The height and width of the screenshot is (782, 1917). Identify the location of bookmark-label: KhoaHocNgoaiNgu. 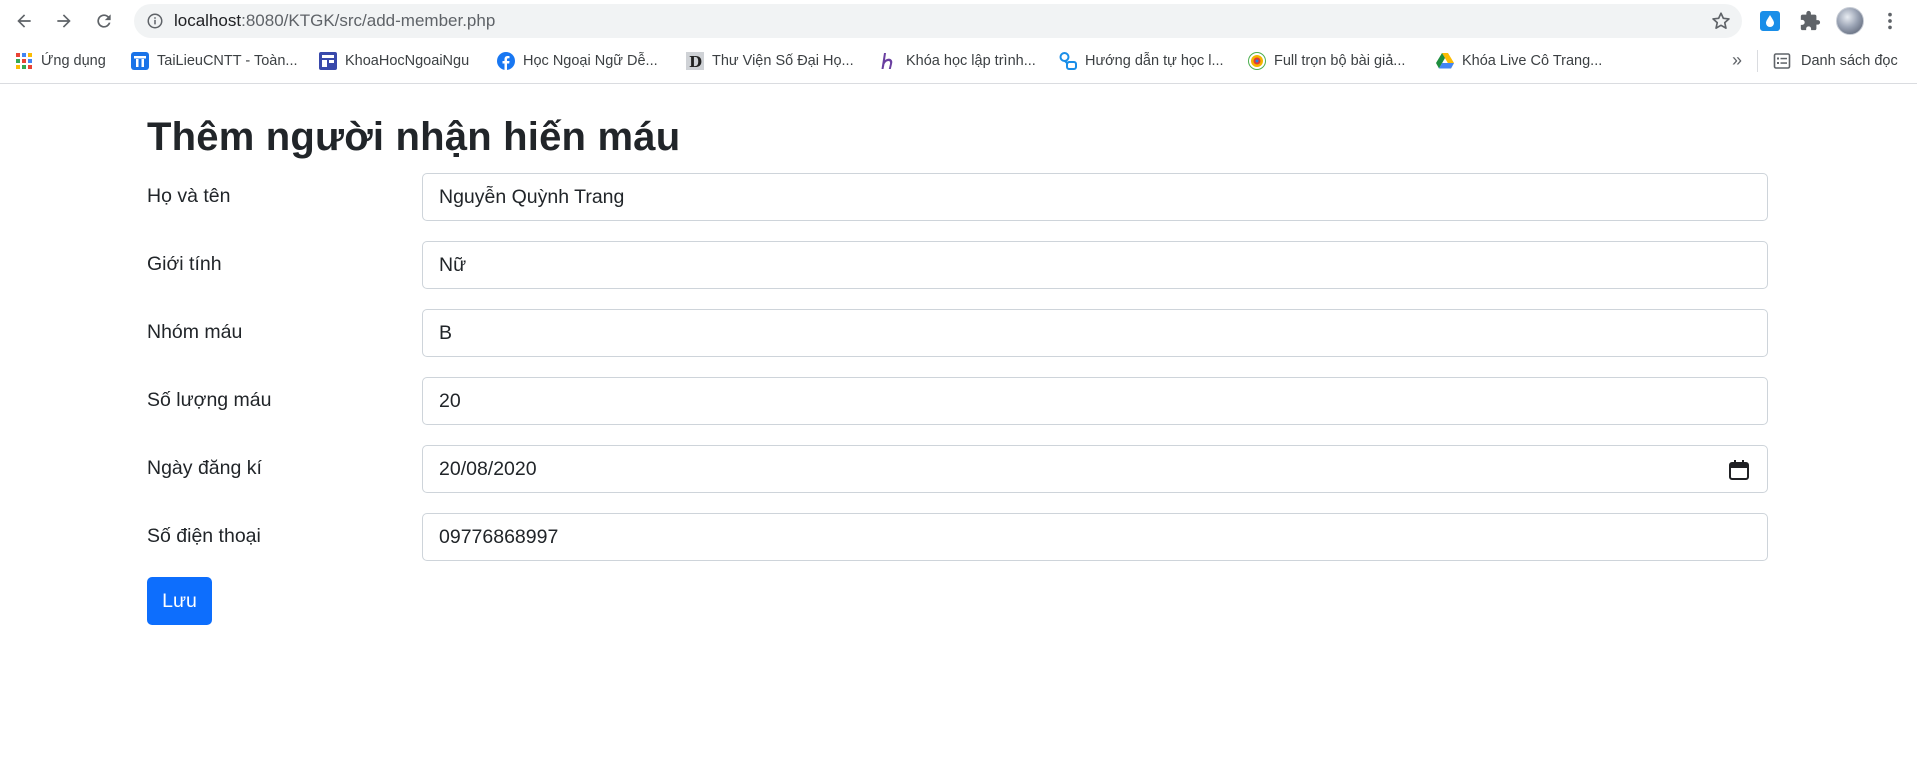
(407, 61).